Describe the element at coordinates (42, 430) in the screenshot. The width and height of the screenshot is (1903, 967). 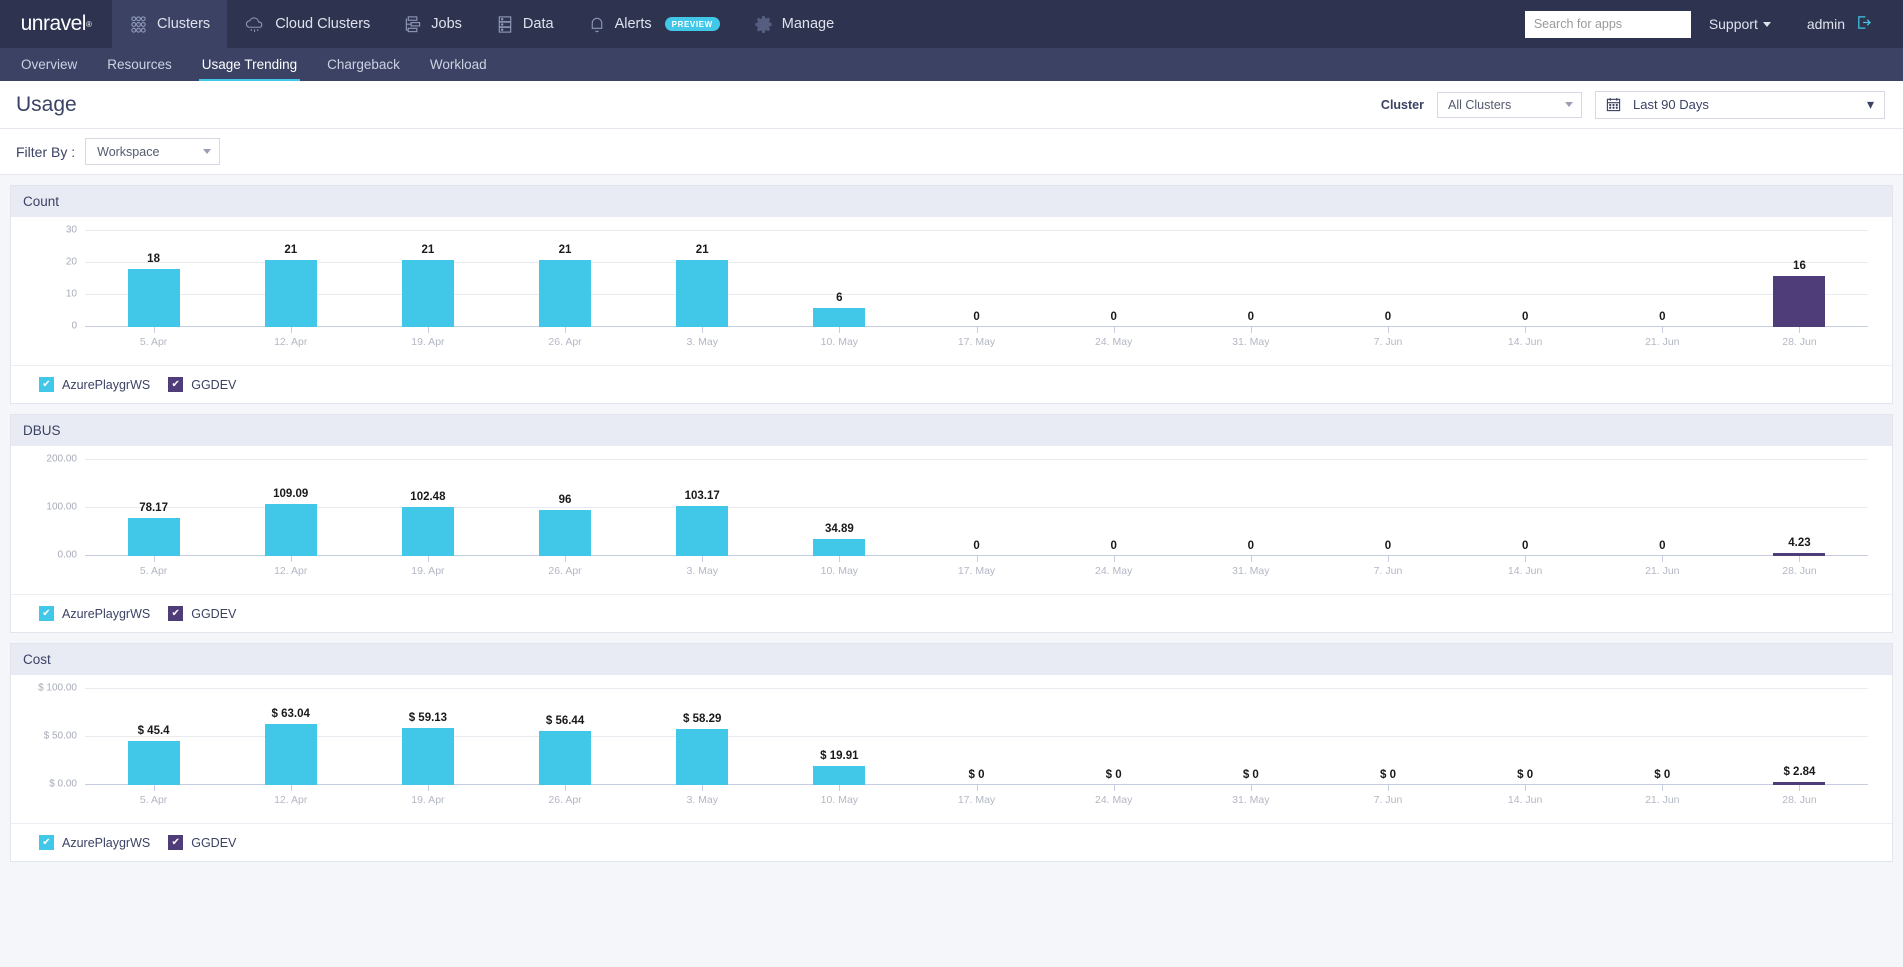
I see `panel-dbus-title: DBUS` at that location.